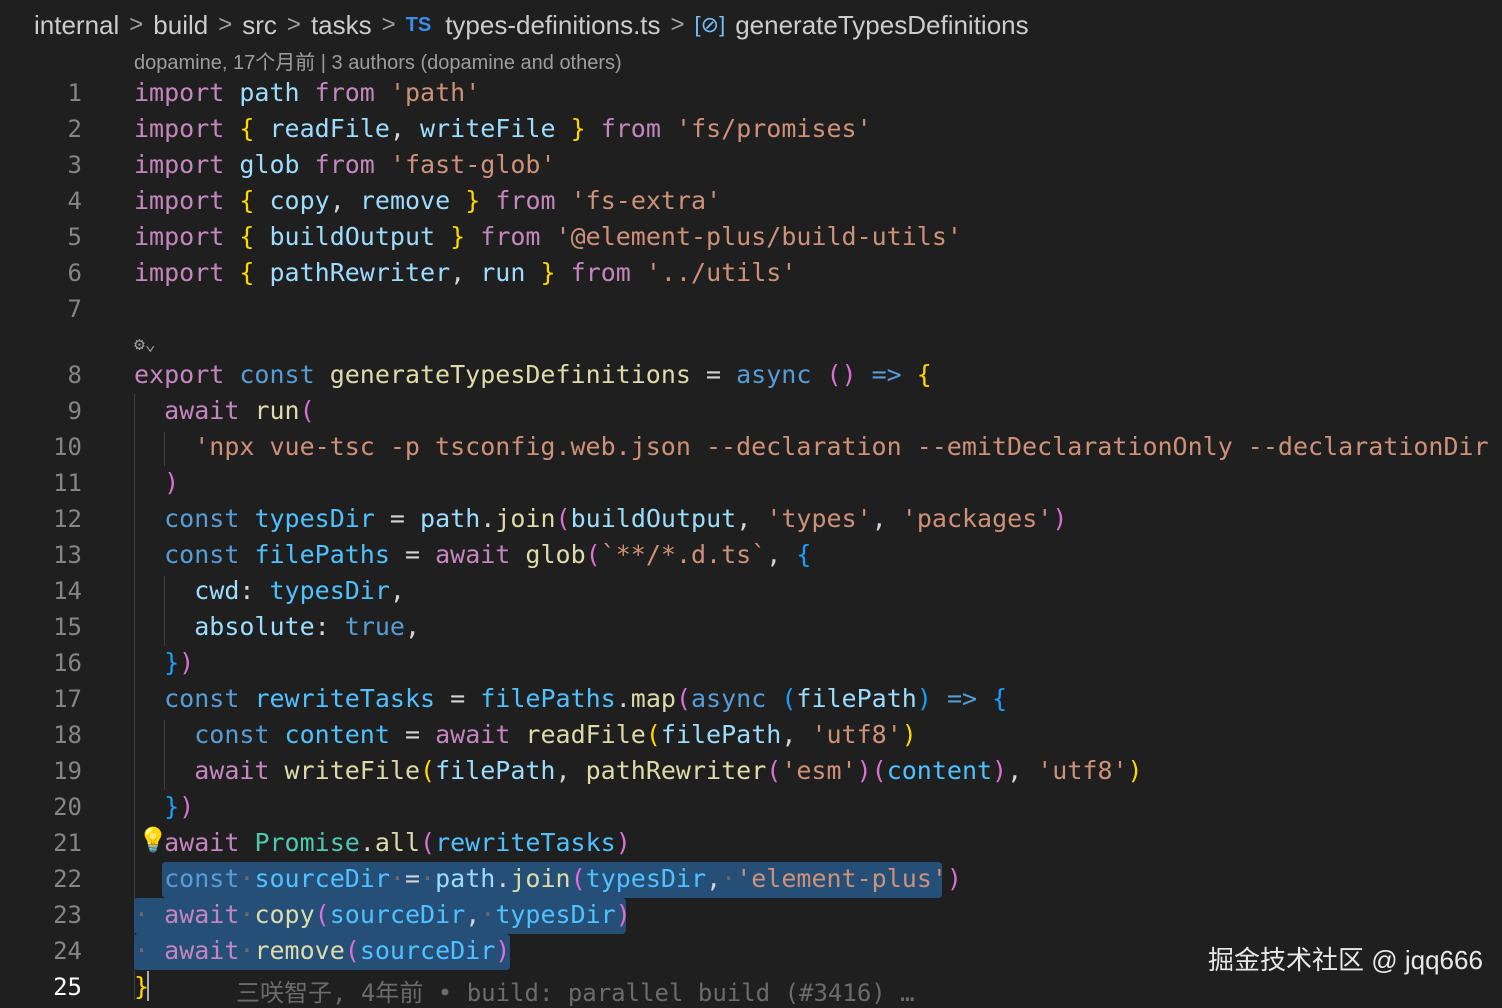 This screenshot has height=1008, width=1502. I want to click on line-number: 5, so click(74, 237).